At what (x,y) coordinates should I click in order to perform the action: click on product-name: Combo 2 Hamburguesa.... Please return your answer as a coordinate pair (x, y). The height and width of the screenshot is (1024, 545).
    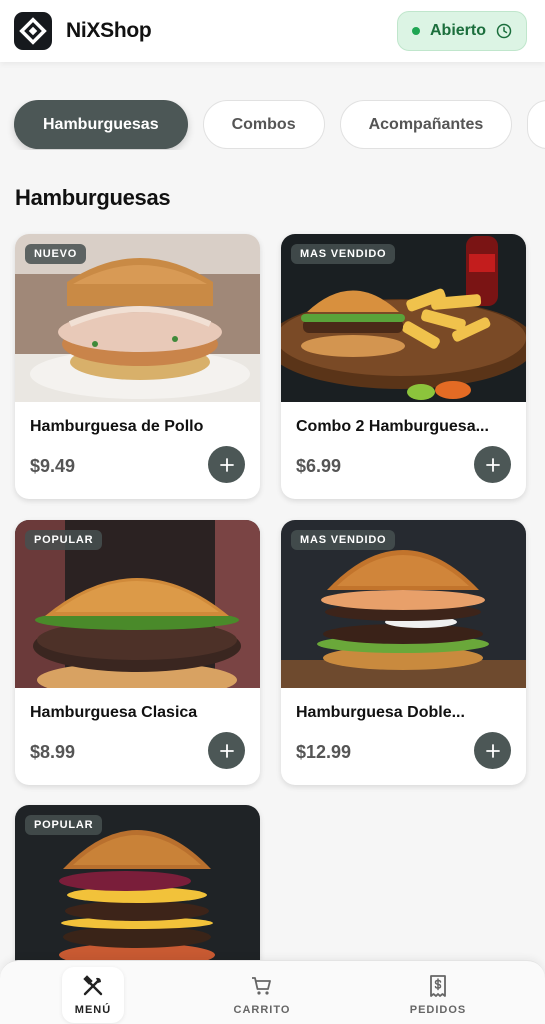
    Looking at the image, I should click on (392, 426).